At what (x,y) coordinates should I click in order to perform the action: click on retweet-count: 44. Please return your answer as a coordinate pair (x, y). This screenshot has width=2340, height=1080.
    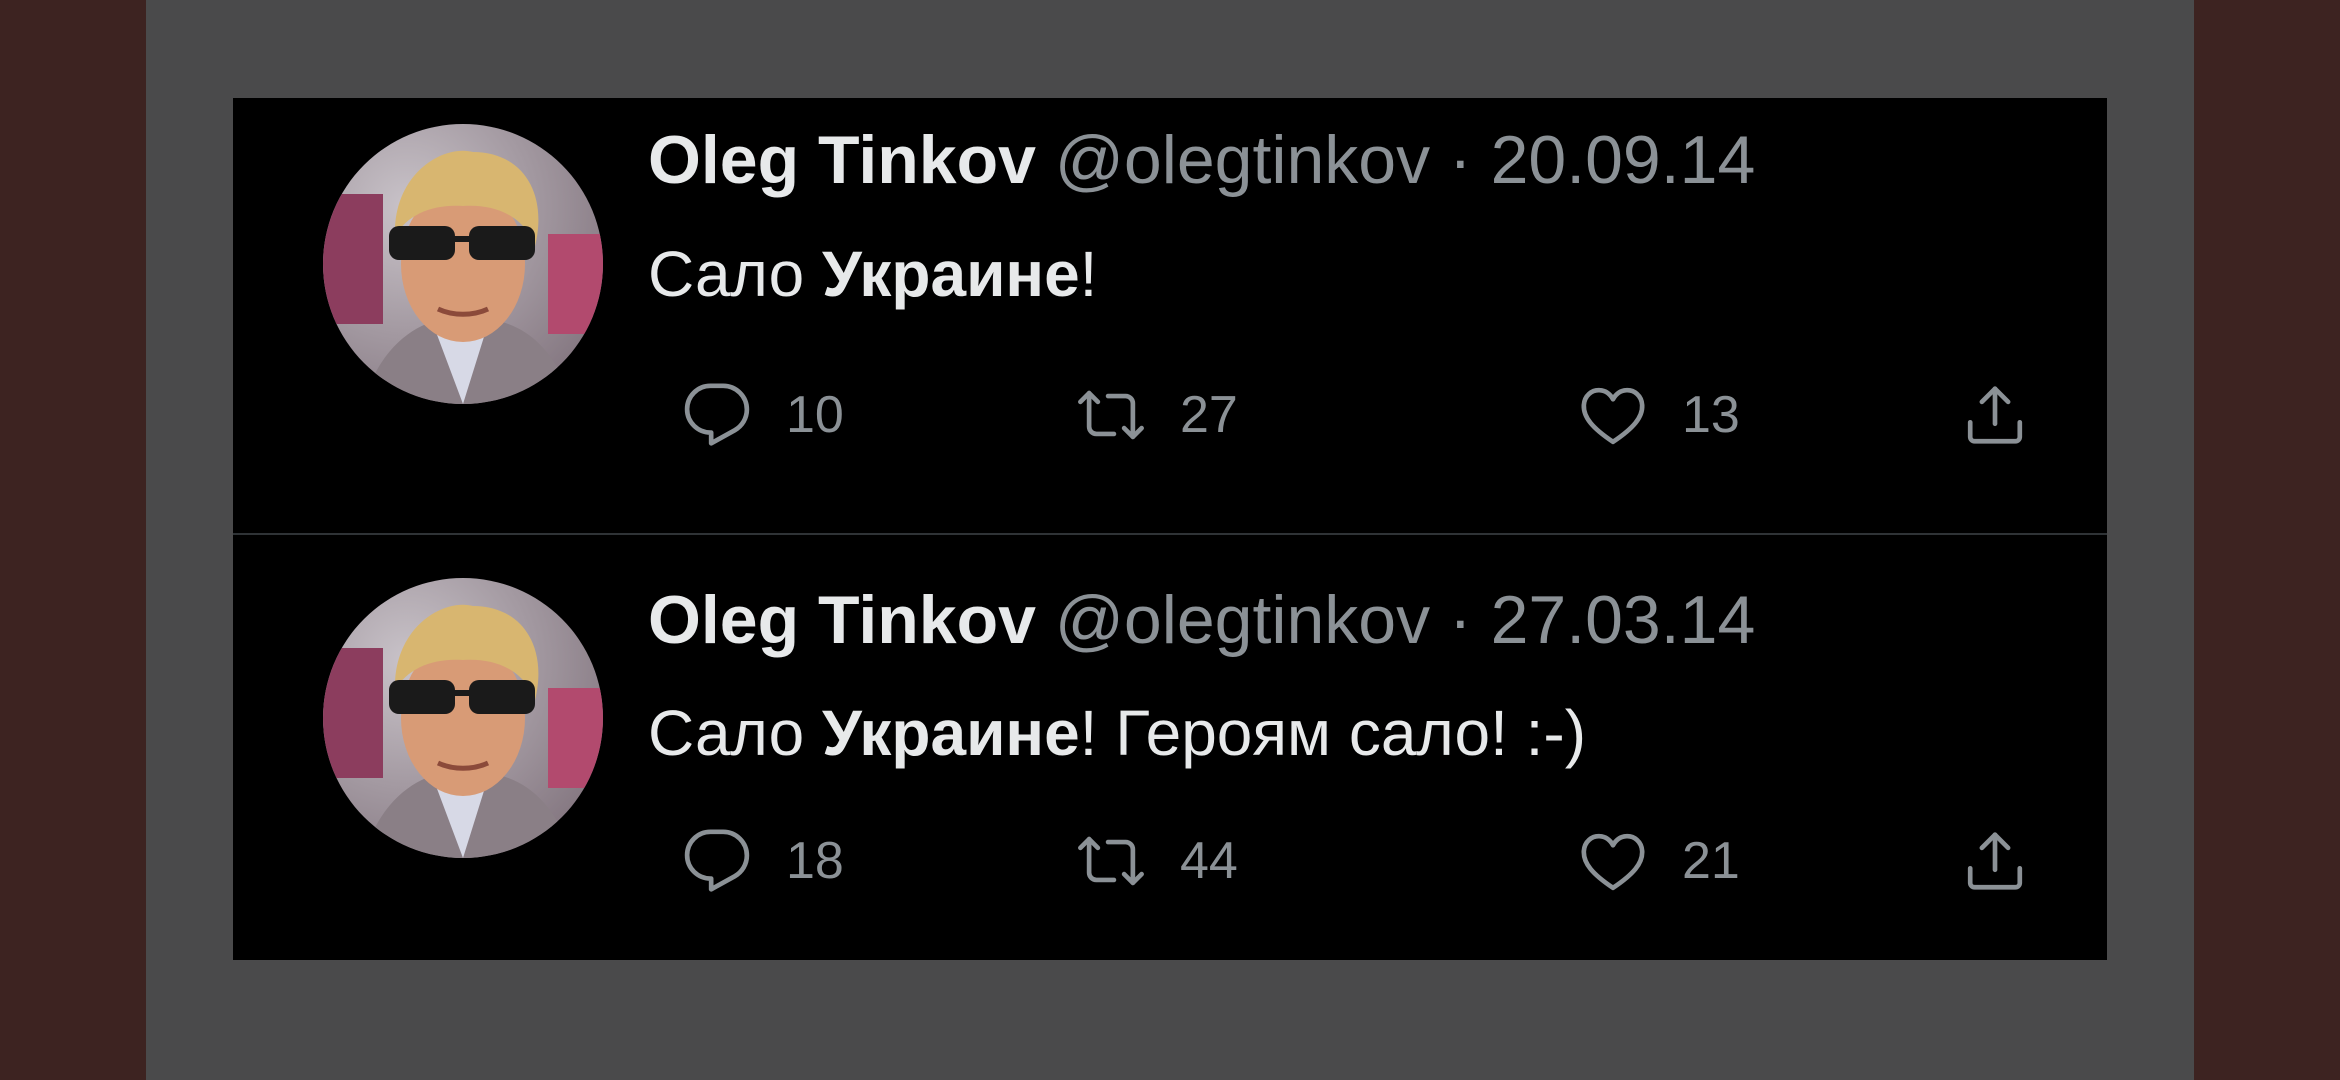
    Looking at the image, I should click on (1209, 861).